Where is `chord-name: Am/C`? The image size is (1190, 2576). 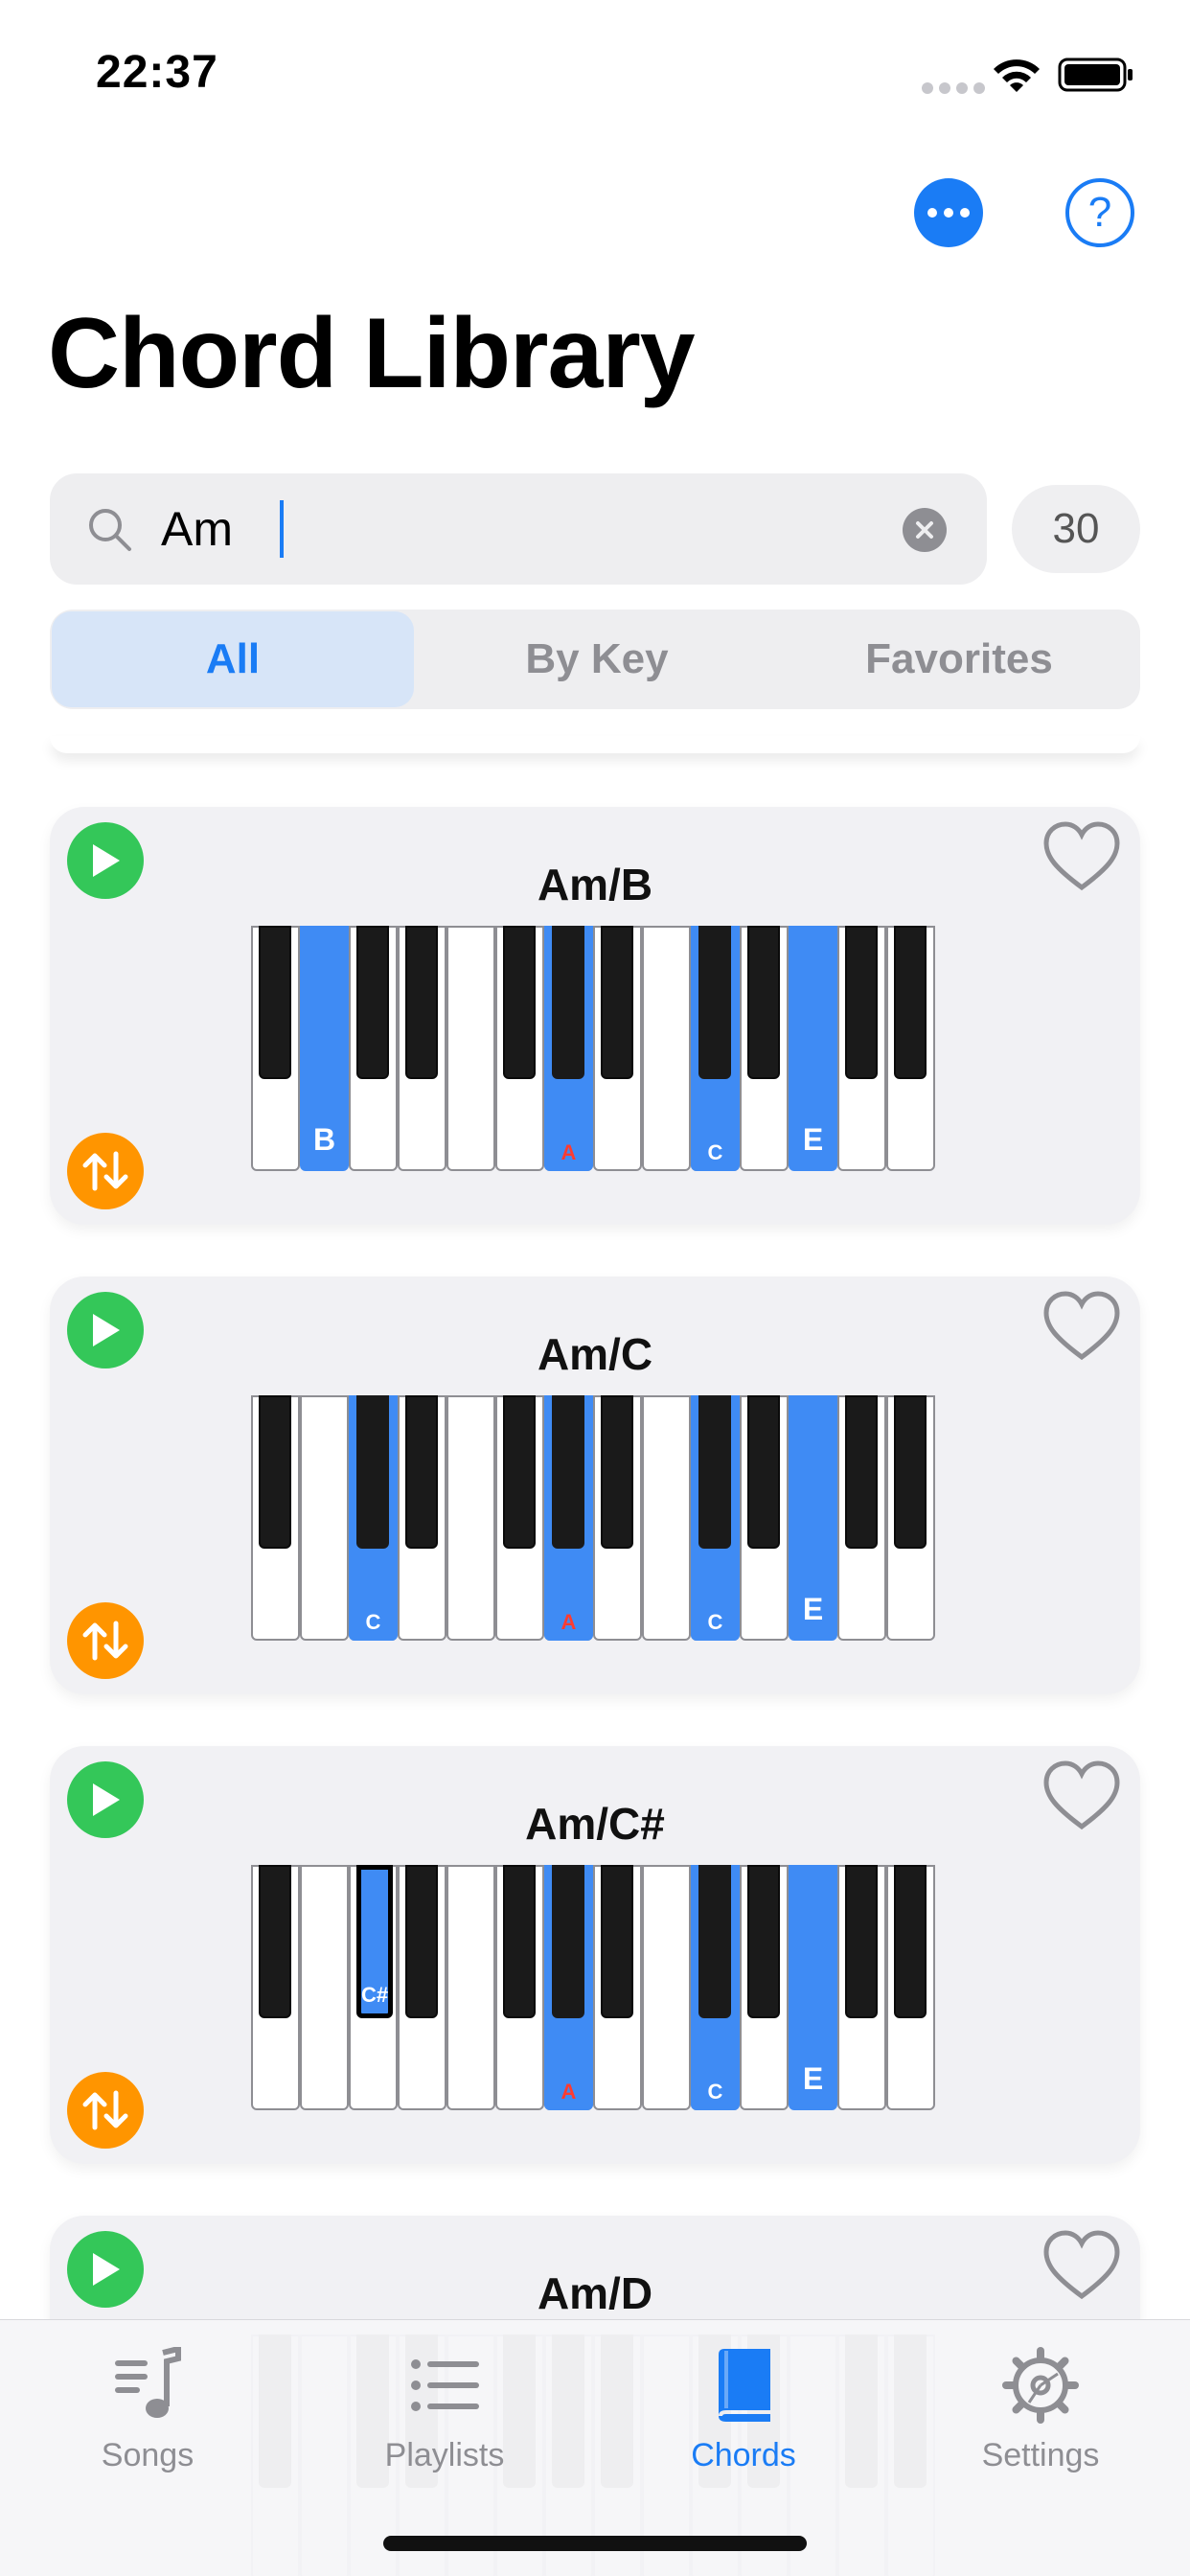 chord-name: Am/C is located at coordinates (595, 1354).